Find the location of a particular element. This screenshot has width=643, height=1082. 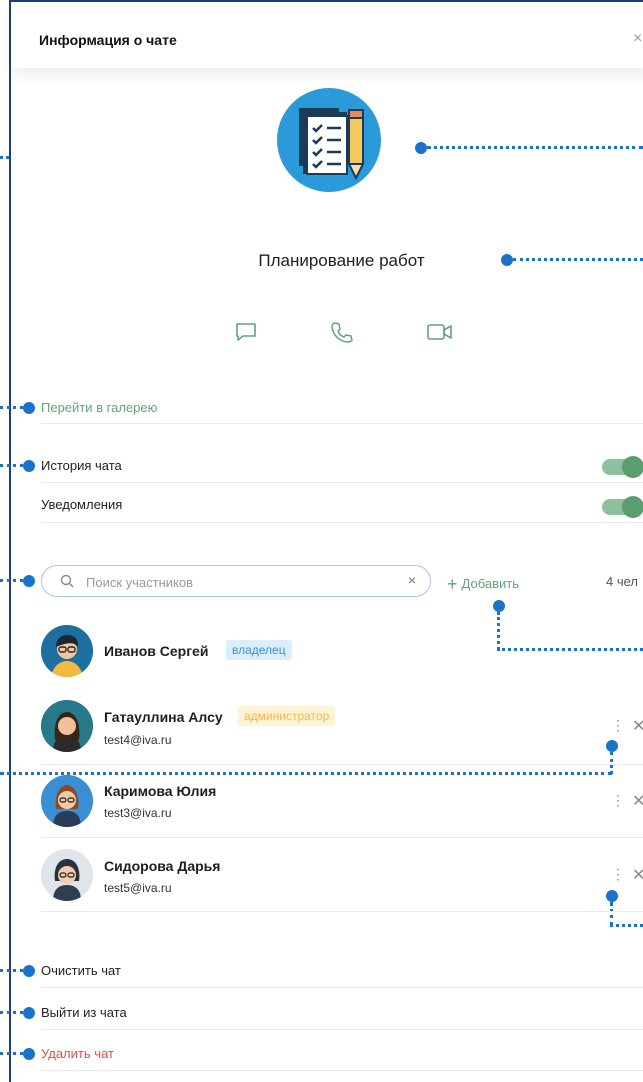

history-toggle is located at coordinates (622, 467).